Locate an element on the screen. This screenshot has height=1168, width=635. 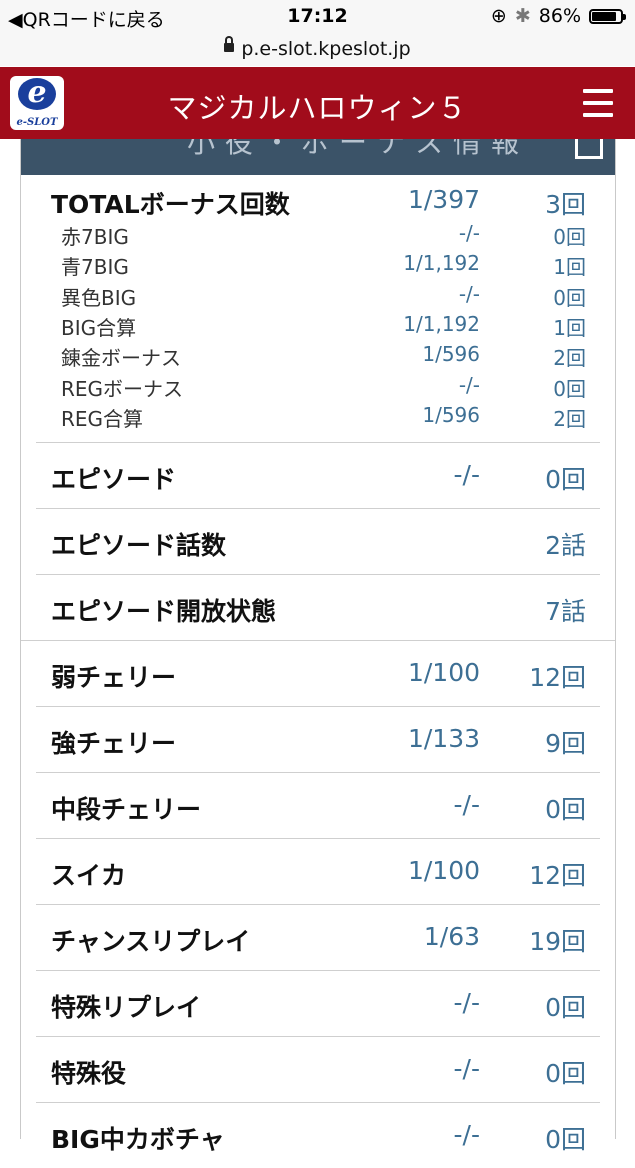
row-label: エピソード is located at coordinates (114, 479).